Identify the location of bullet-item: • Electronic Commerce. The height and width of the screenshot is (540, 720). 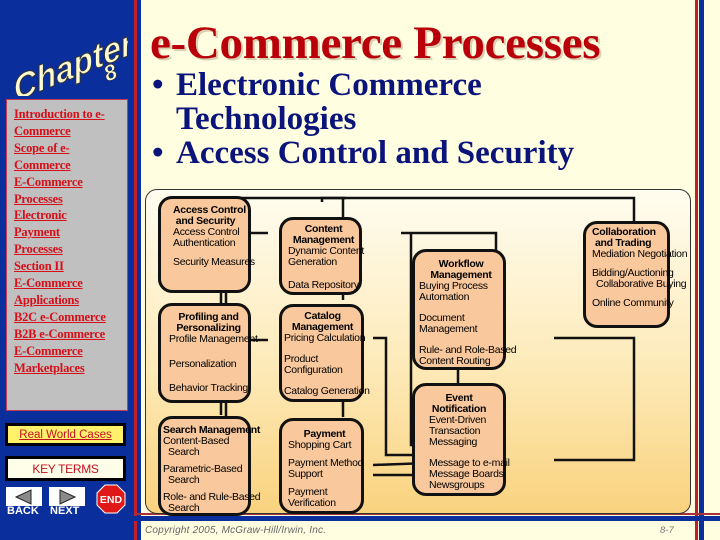
(363, 85).